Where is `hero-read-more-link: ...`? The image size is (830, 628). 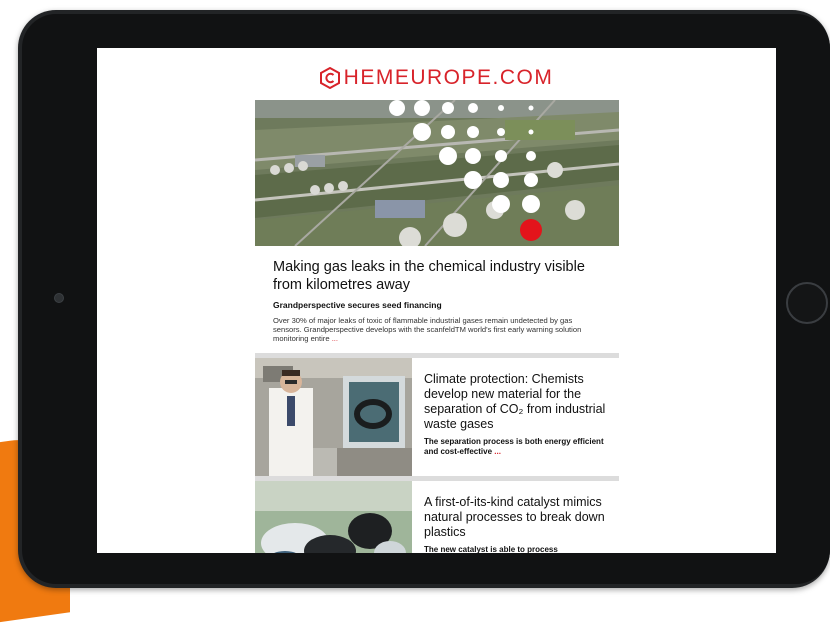
hero-read-more-link: ... is located at coordinates (335, 338).